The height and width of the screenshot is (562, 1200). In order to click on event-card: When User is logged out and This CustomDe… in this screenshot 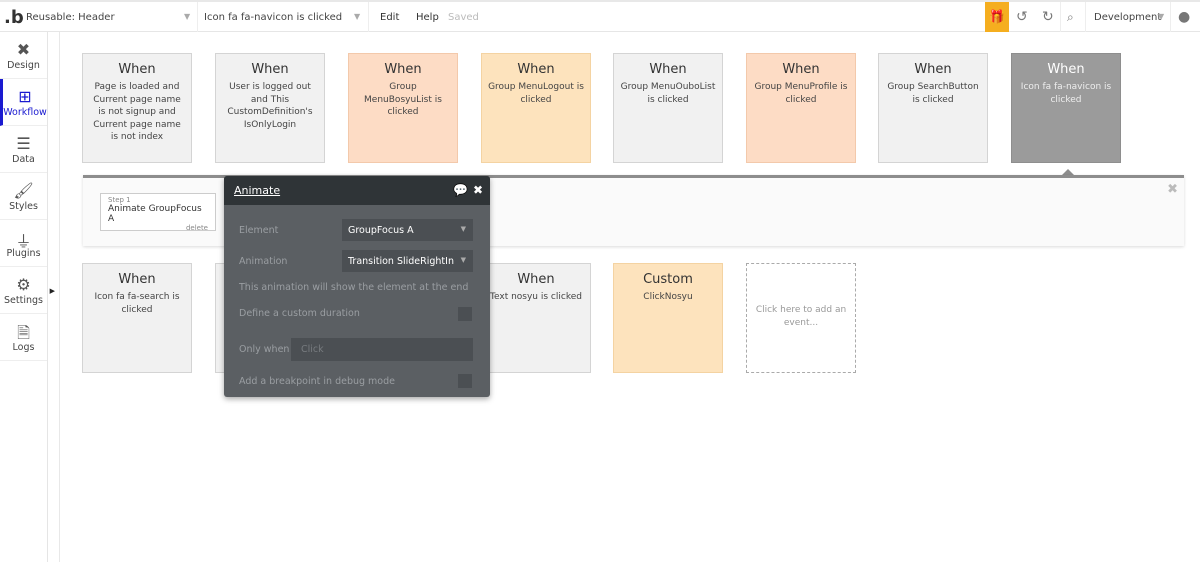, I will do `click(270, 108)`.